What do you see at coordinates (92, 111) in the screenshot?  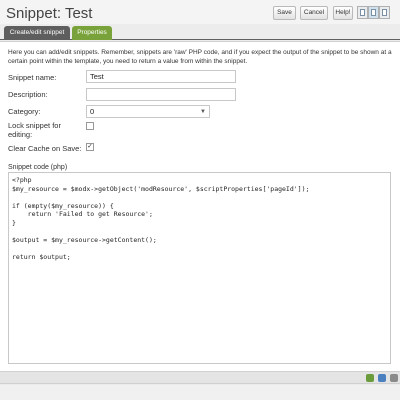 I see `category-value: 0` at bounding box center [92, 111].